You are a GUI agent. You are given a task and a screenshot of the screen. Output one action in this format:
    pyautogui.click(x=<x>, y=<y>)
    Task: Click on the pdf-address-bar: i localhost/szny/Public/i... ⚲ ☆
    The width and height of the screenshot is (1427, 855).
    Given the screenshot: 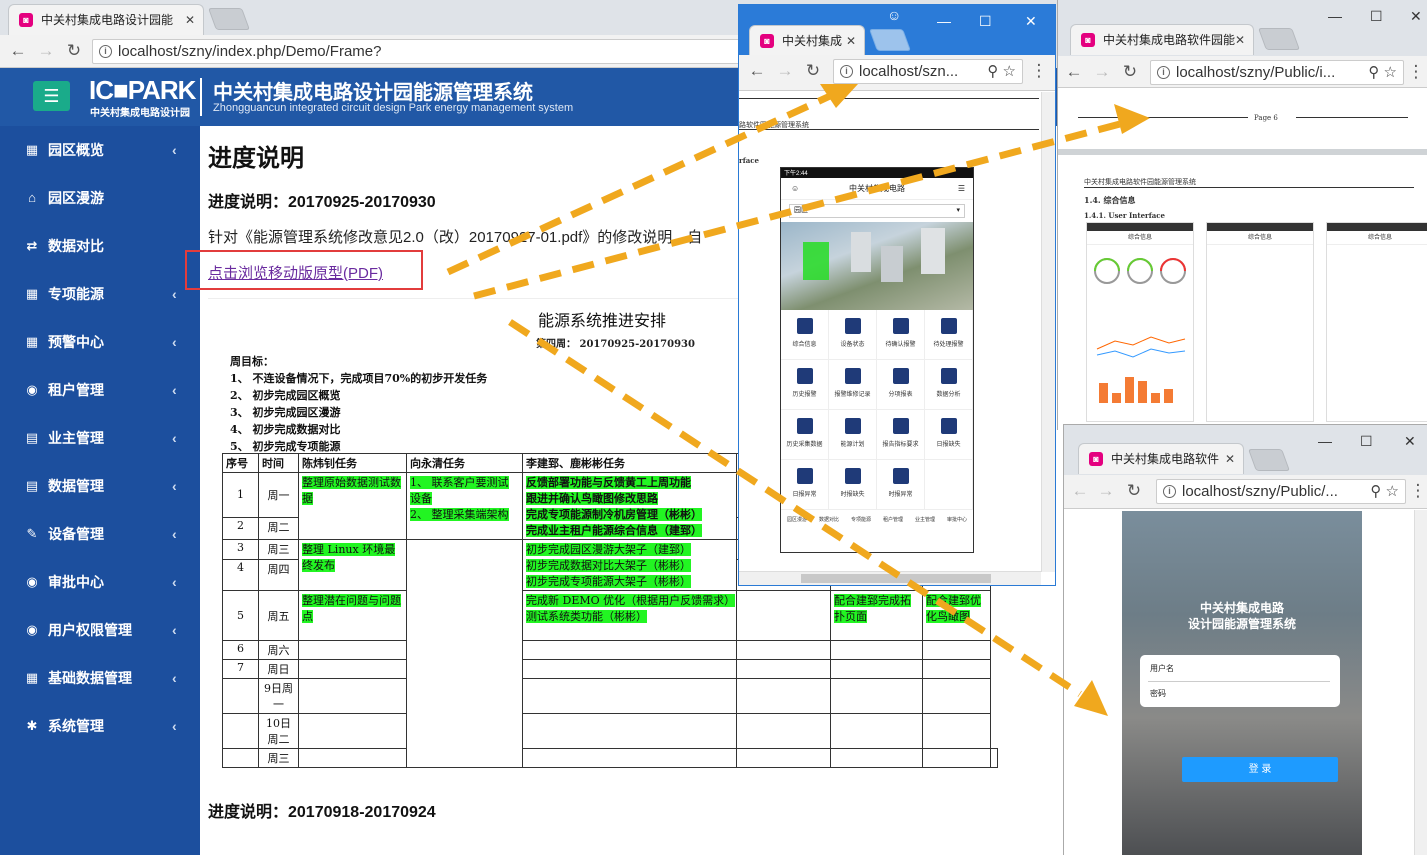 What is the action you would take?
    pyautogui.click(x=1277, y=72)
    